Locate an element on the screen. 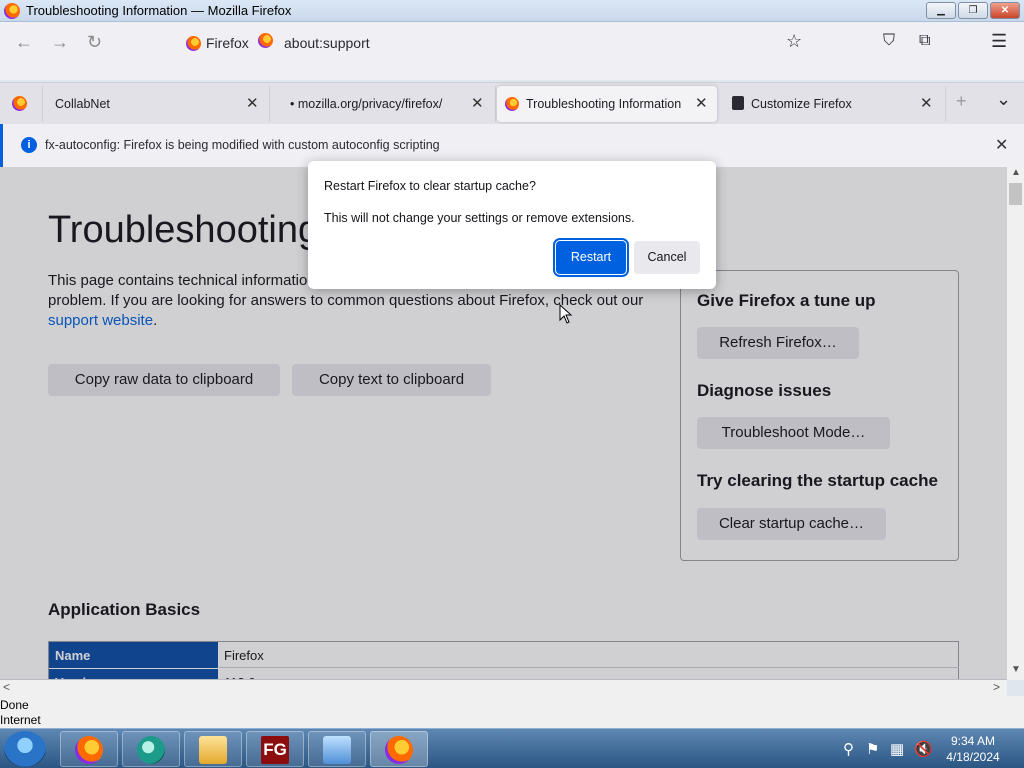 Image resolution: width=1024 pixels, height=768 pixels. fg-app-icon: FG is located at coordinates (275, 750).